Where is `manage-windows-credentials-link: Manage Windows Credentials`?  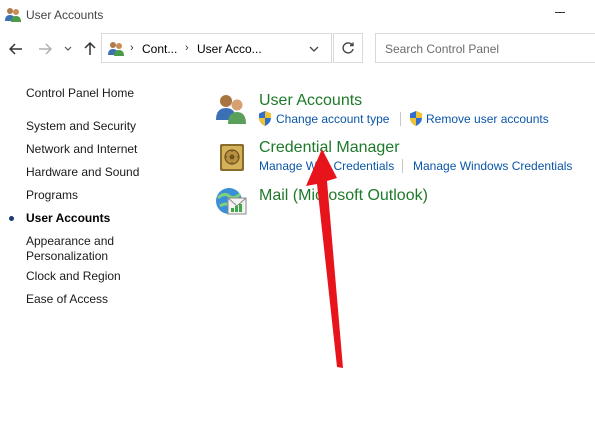 manage-windows-credentials-link: Manage Windows Credentials is located at coordinates (492, 166).